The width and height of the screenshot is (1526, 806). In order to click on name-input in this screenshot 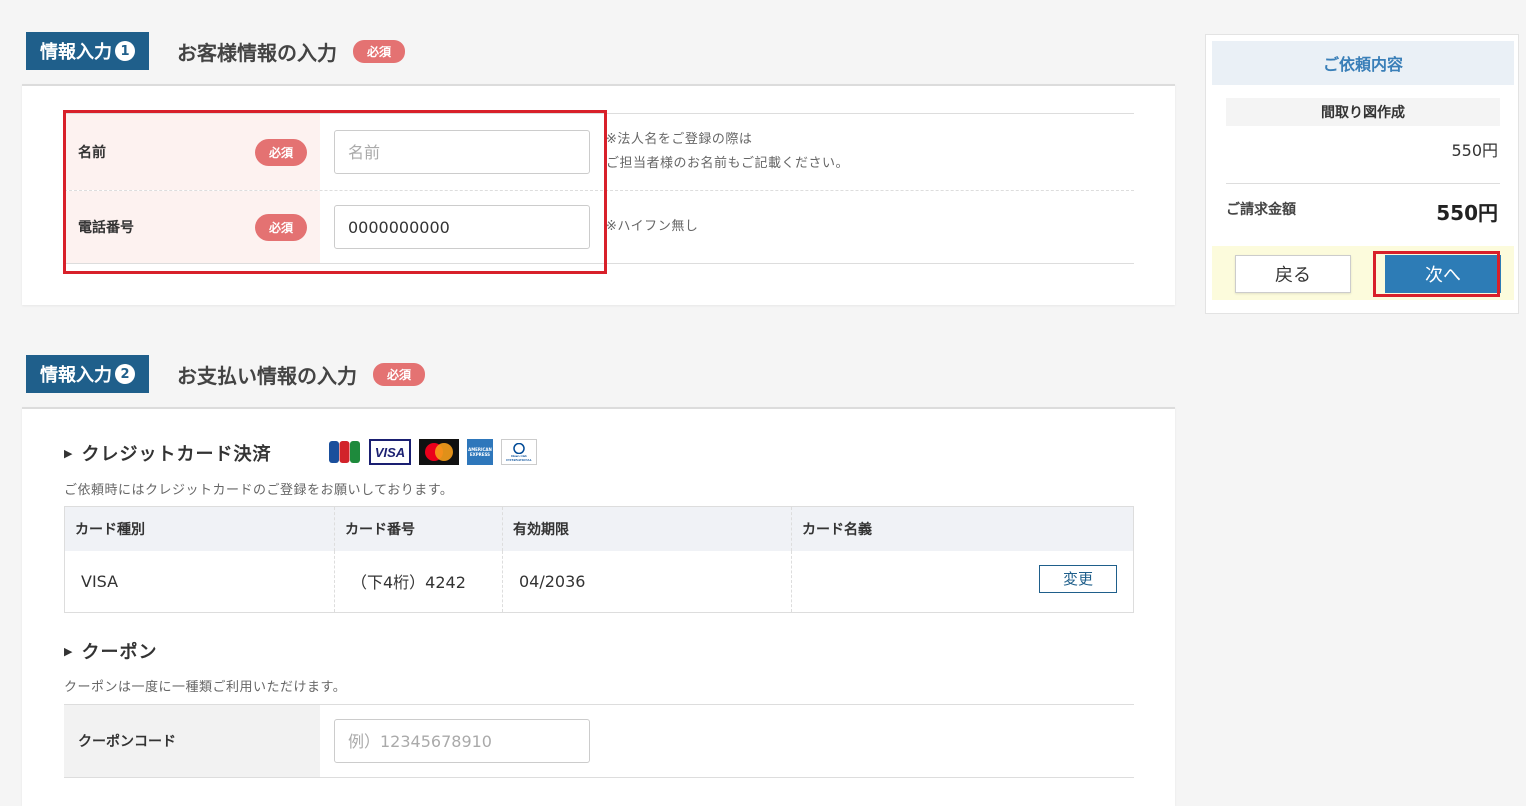, I will do `click(462, 152)`.